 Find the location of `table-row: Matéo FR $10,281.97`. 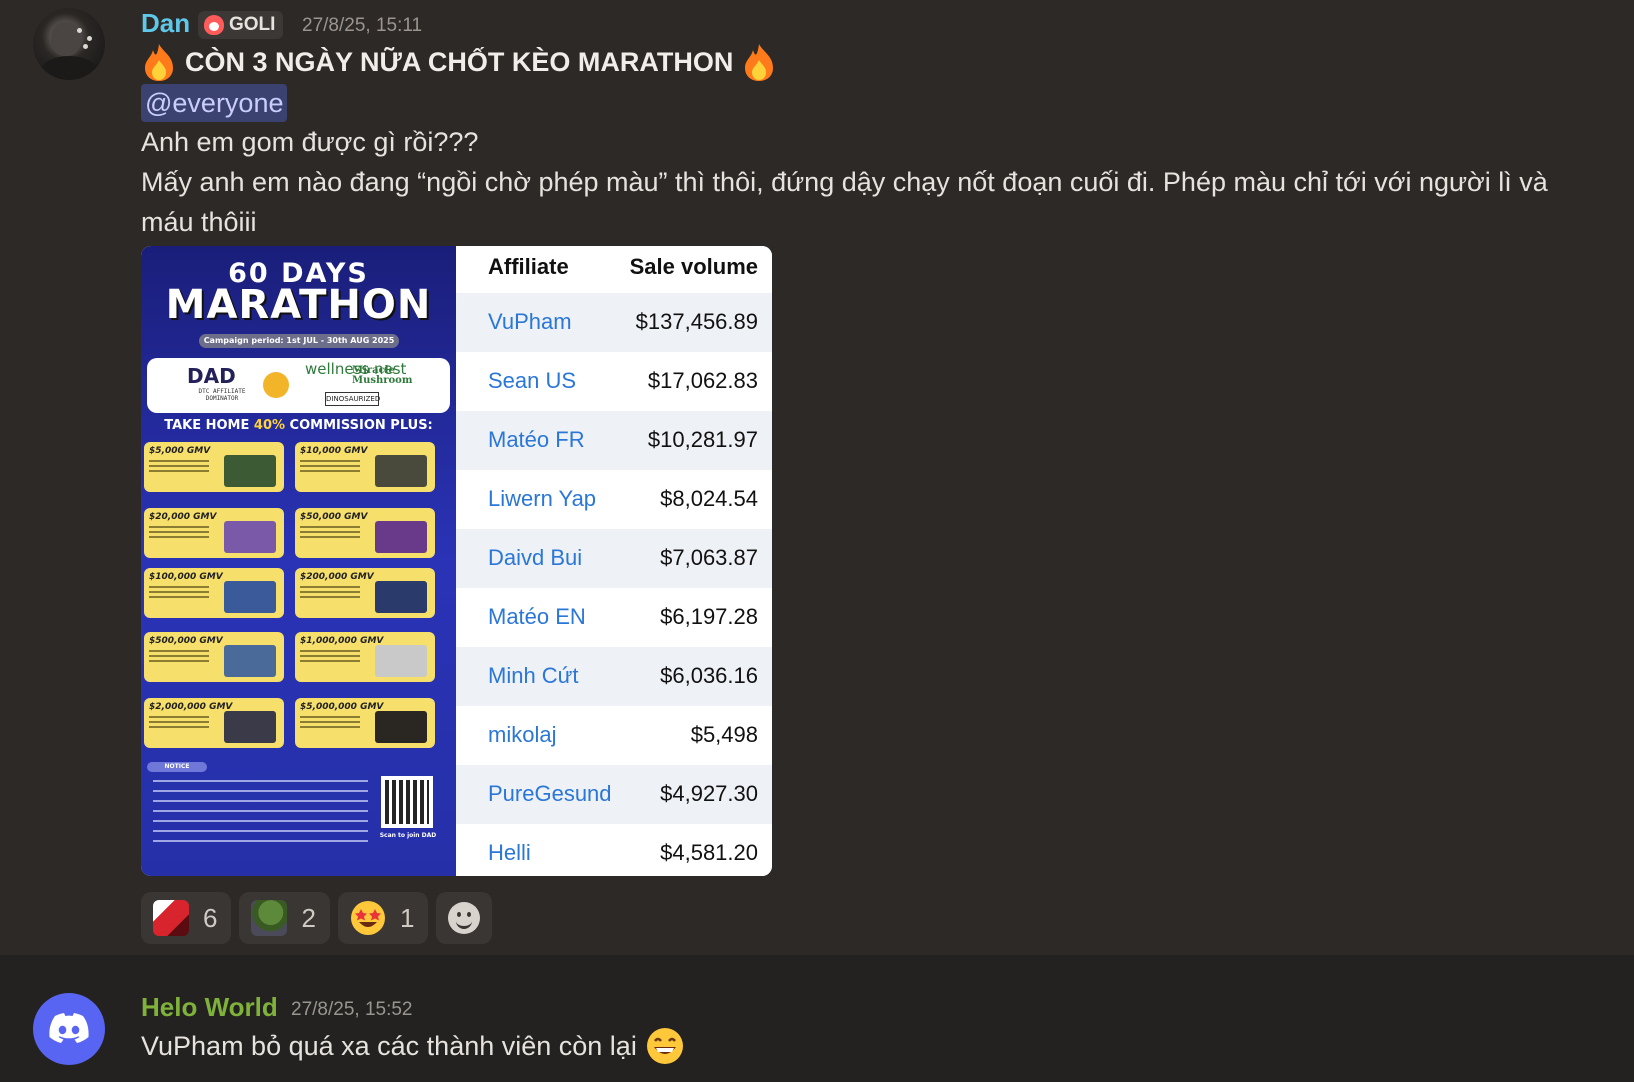

table-row: Matéo FR $10,281.97 is located at coordinates (614, 440).